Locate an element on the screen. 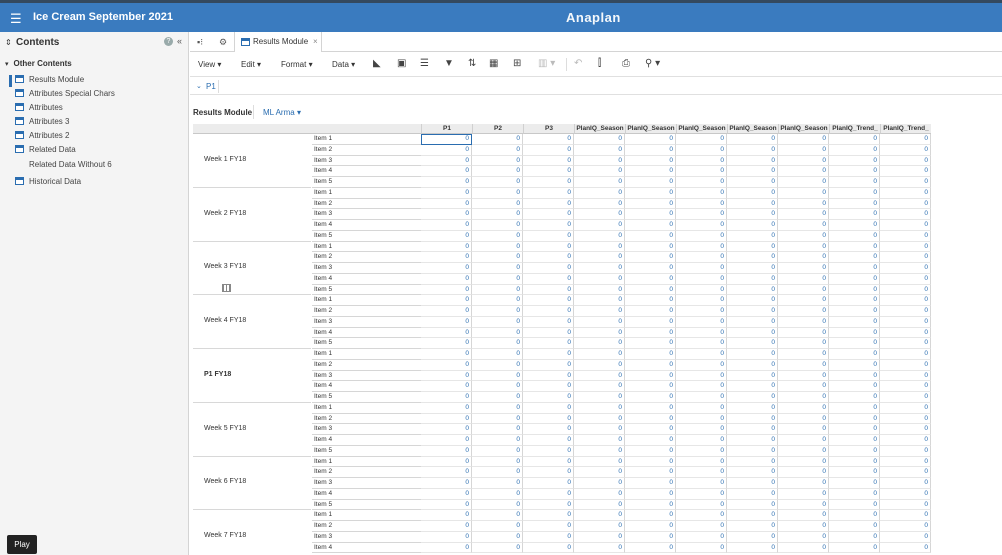 The height and width of the screenshot is (555, 1002). chart-toggle-icon: ⊞ is located at coordinates (517, 63).